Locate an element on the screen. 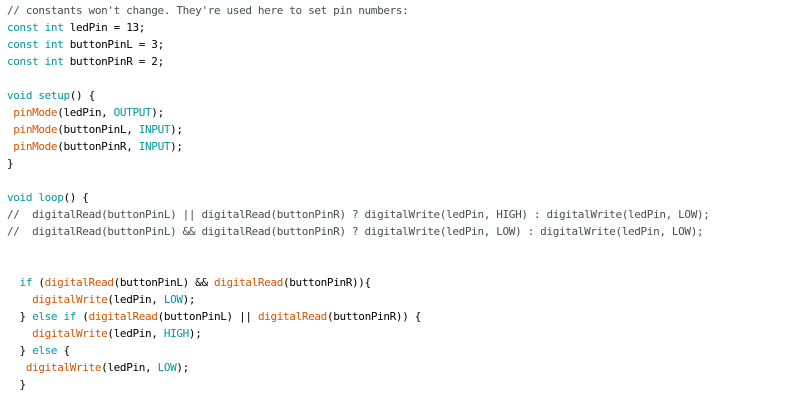 The height and width of the screenshot is (402, 806). code-text: ledPin = 13; is located at coordinates (104, 27).